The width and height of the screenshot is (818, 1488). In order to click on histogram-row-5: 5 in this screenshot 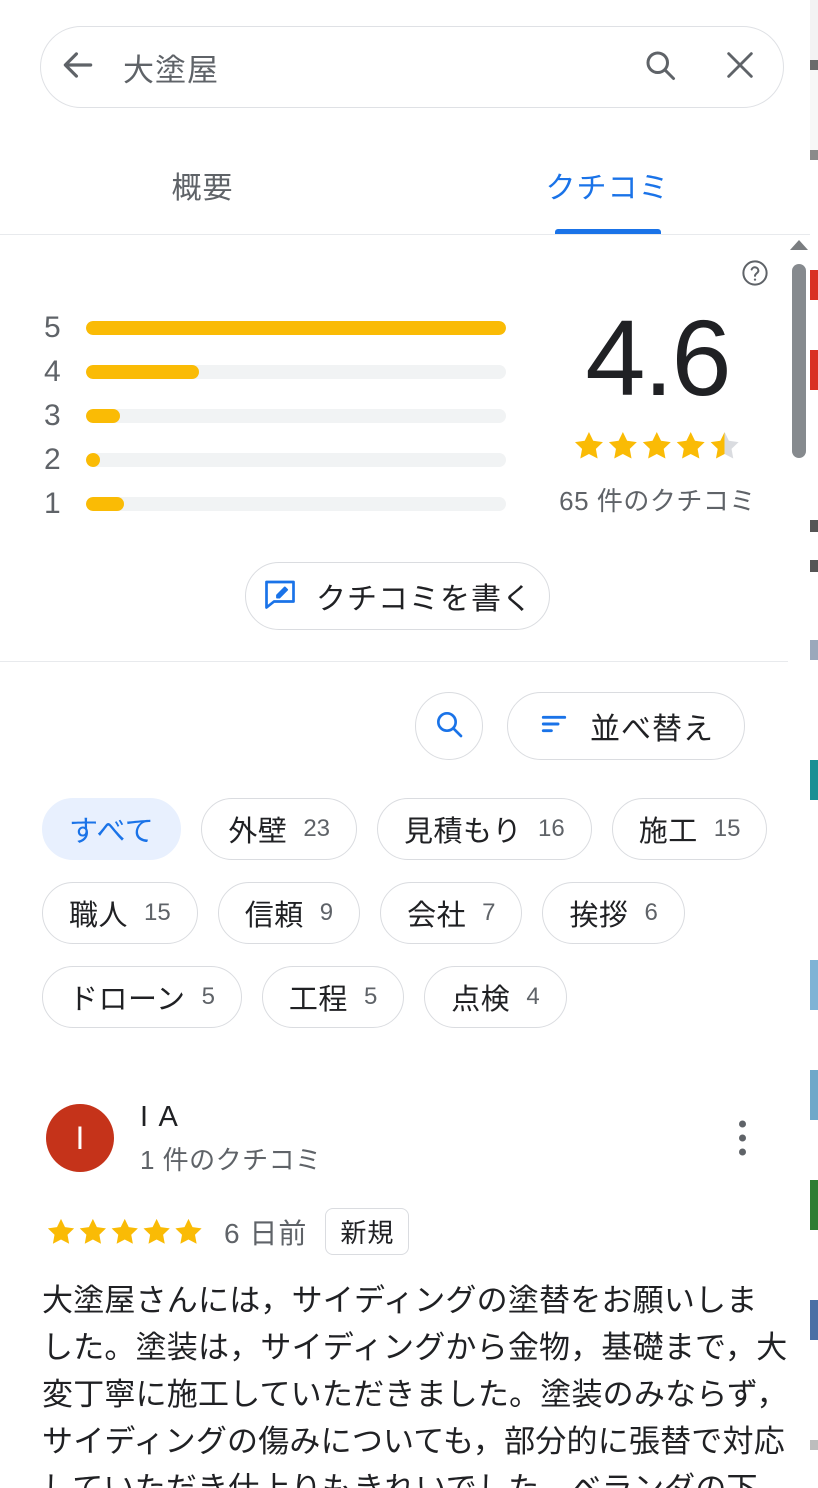, I will do `click(284, 328)`.